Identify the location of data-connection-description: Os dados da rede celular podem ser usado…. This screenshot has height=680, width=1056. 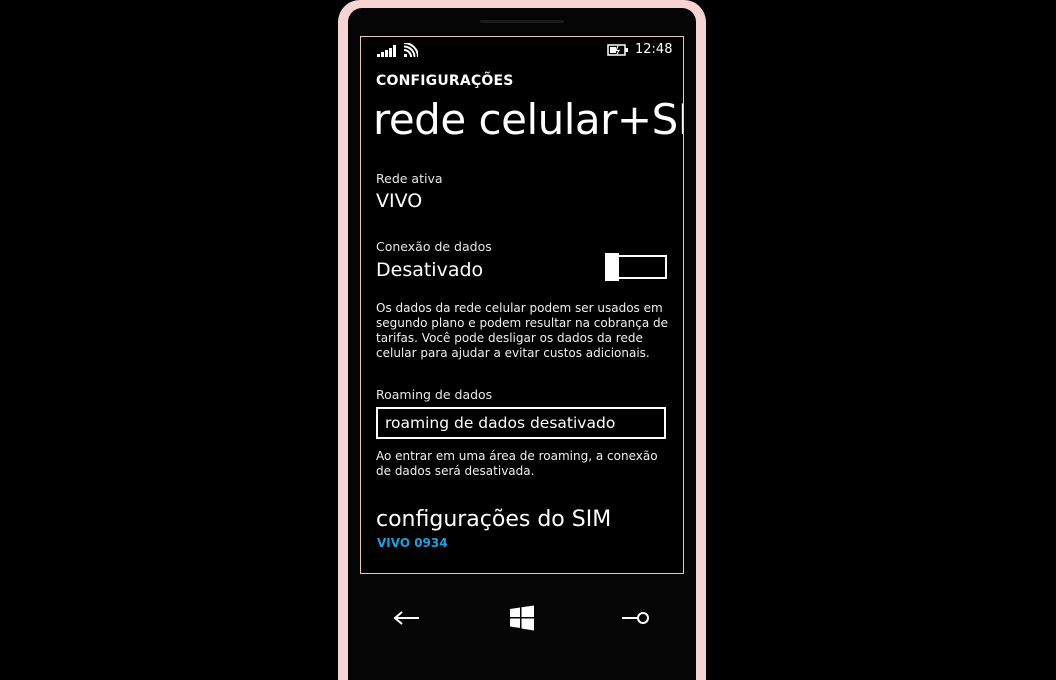
(522, 330).